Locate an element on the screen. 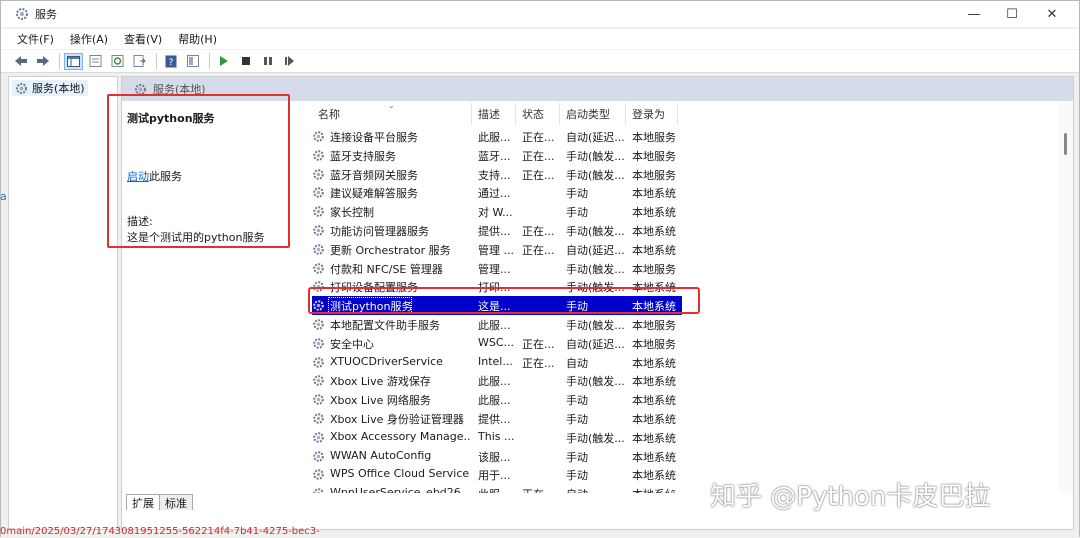 This screenshot has height=538, width=1080. vertical-scrollbar is located at coordinates (1066, 298).